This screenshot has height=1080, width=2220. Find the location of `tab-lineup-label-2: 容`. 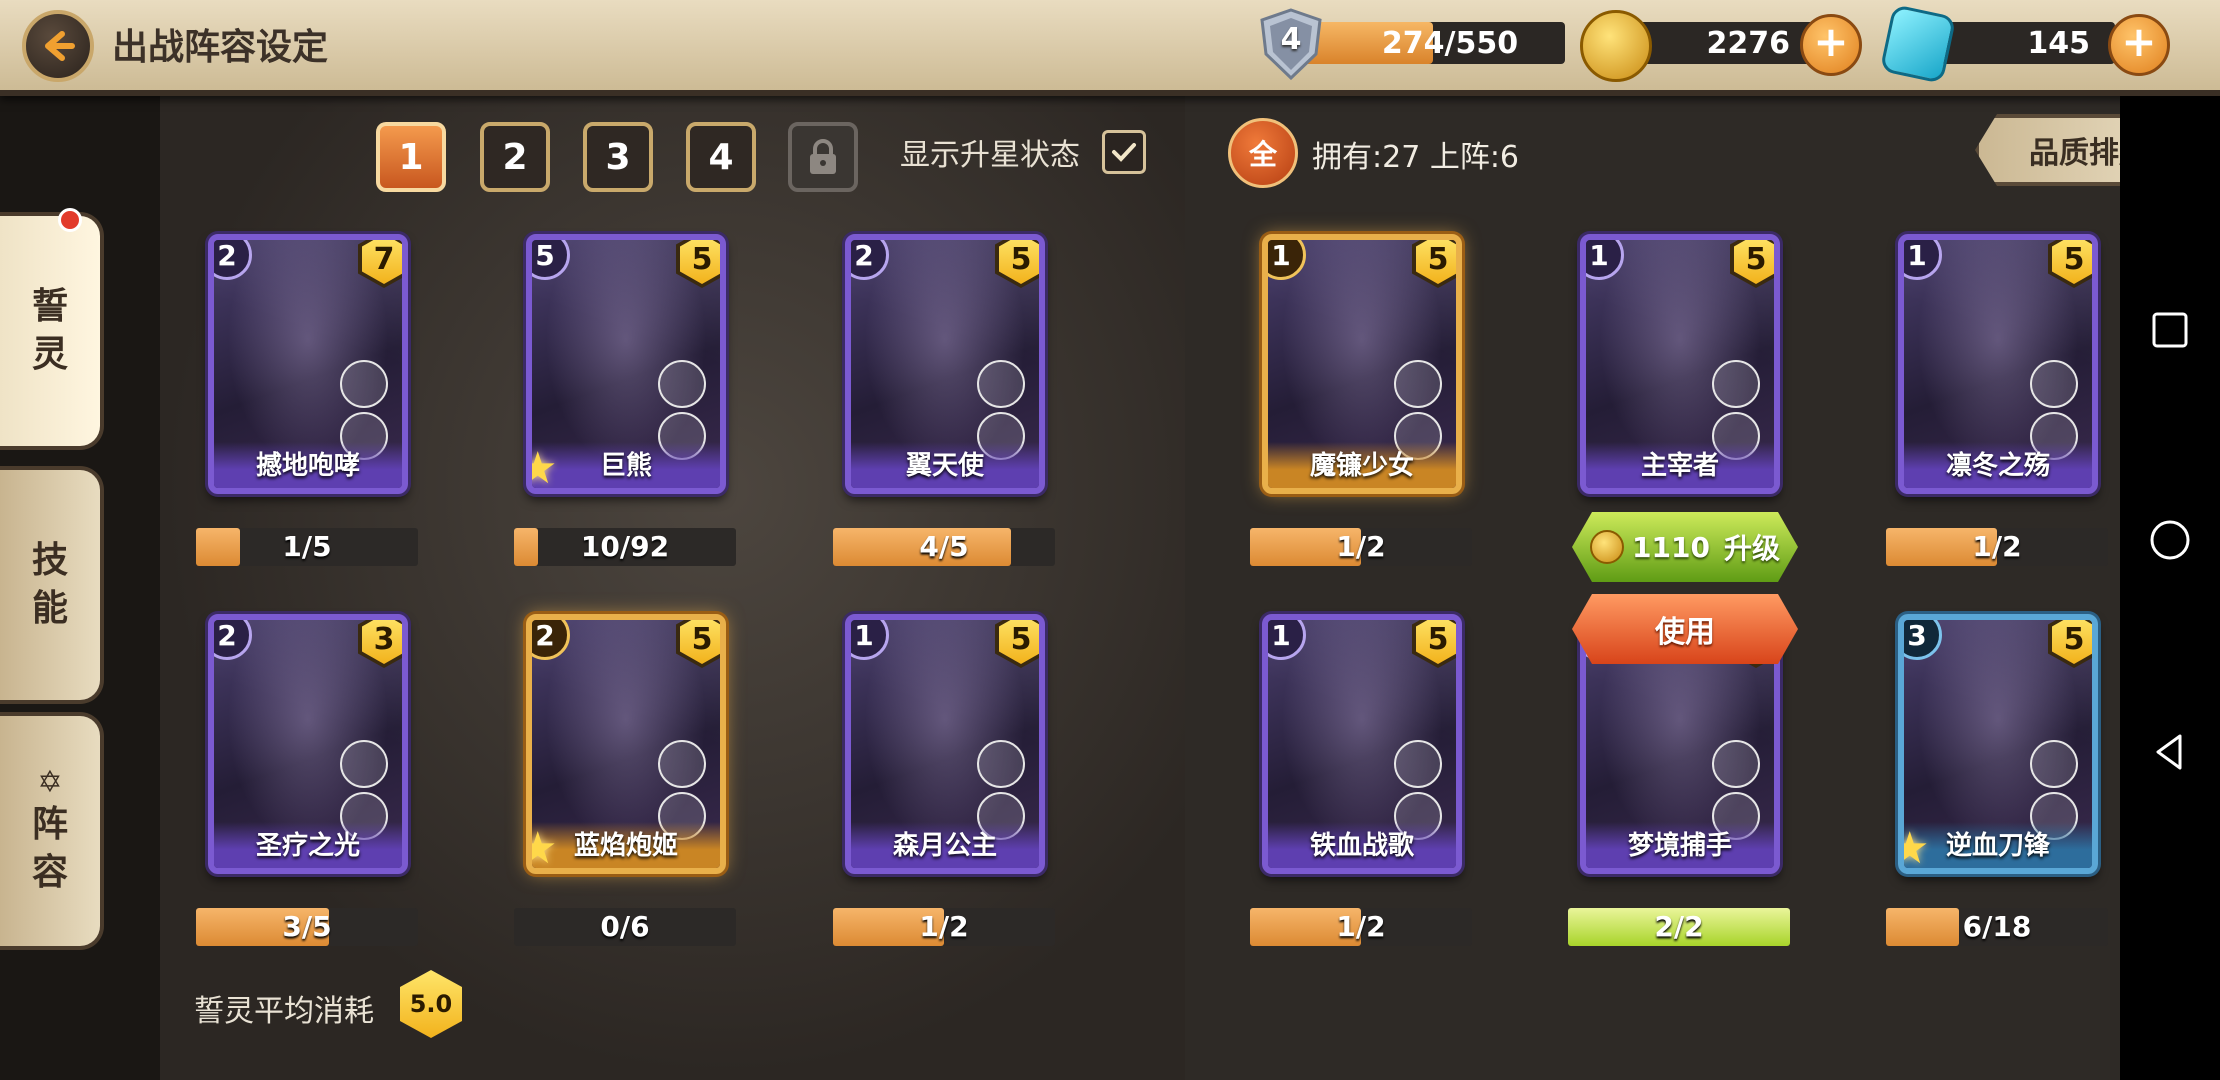

tab-lineup-label-2: 容 is located at coordinates (49, 872).